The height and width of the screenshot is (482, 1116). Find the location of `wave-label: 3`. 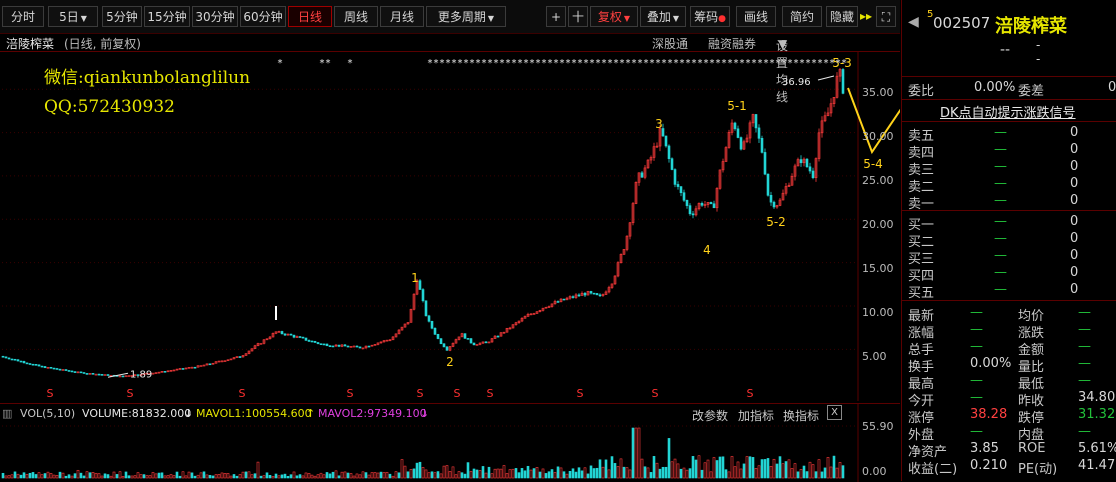

wave-label: 3 is located at coordinates (659, 124).